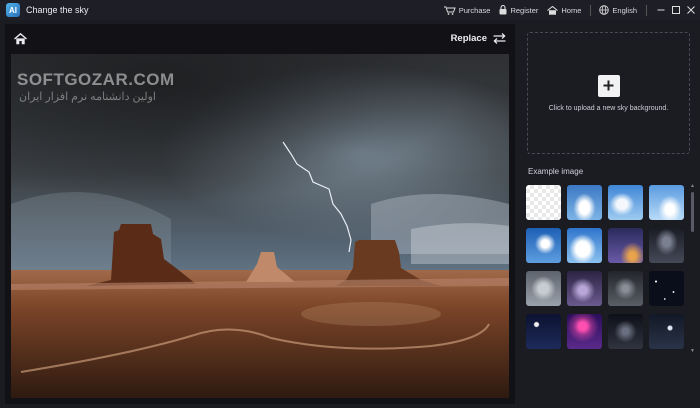 The image size is (700, 408). I want to click on add-sky-button, so click(608, 85).